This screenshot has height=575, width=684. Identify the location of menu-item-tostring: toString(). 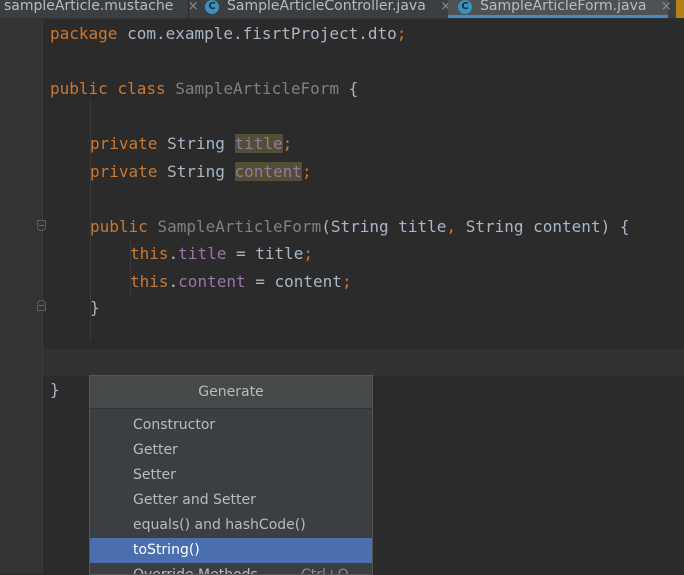
(231, 550).